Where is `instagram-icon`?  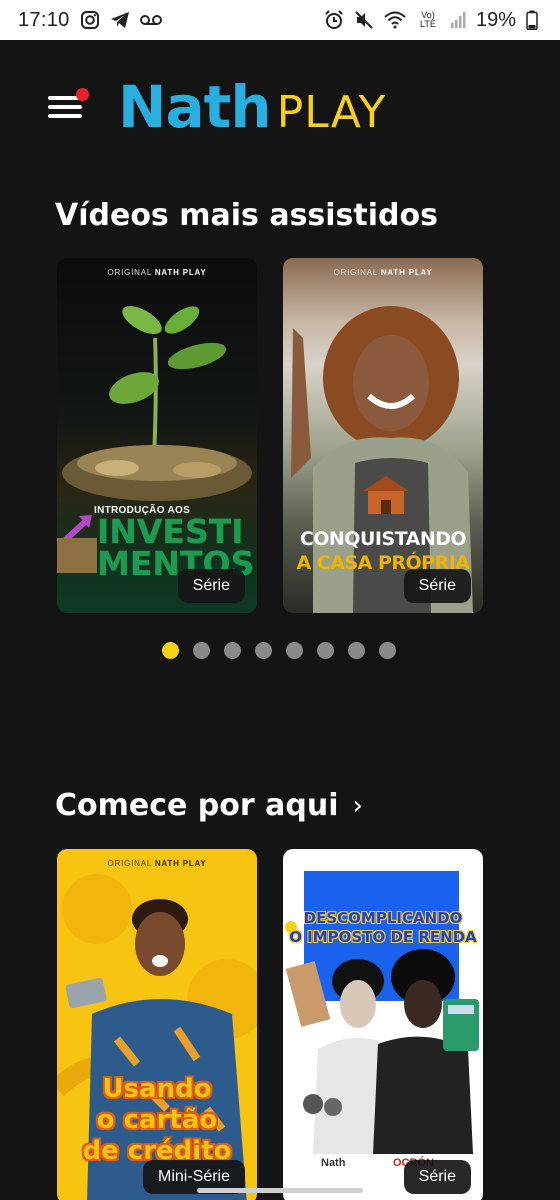
instagram-icon is located at coordinates (90, 20).